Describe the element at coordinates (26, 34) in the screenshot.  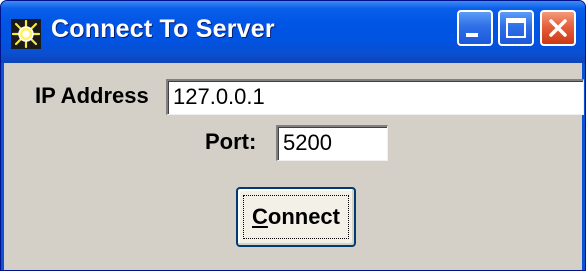
I see `sun-burst-icon` at that location.